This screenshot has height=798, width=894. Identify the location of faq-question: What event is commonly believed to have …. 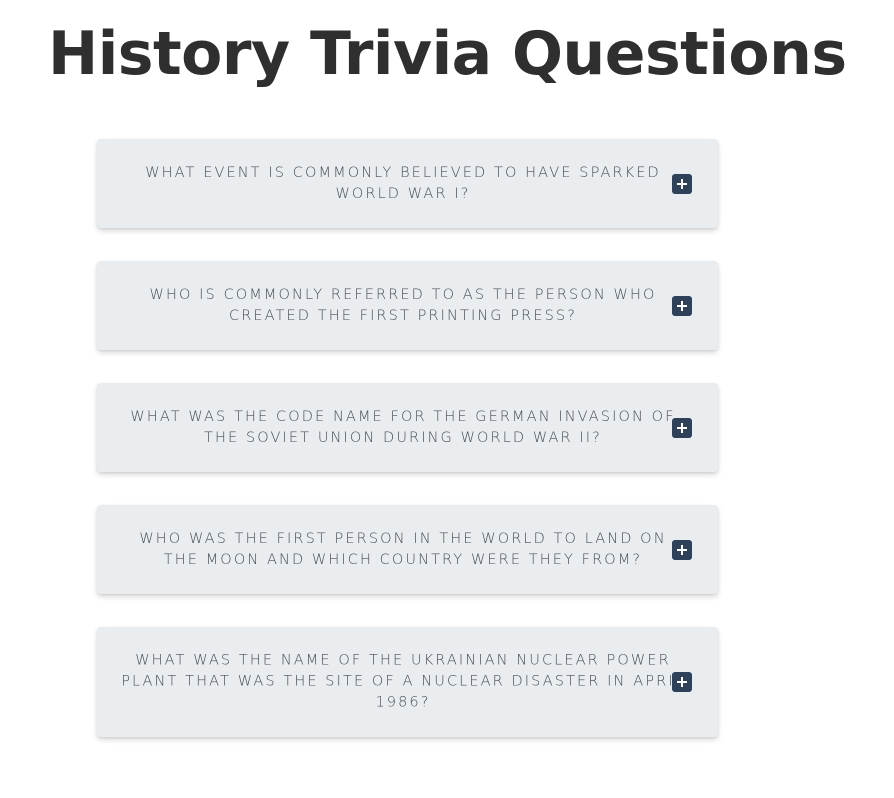
(403, 183).